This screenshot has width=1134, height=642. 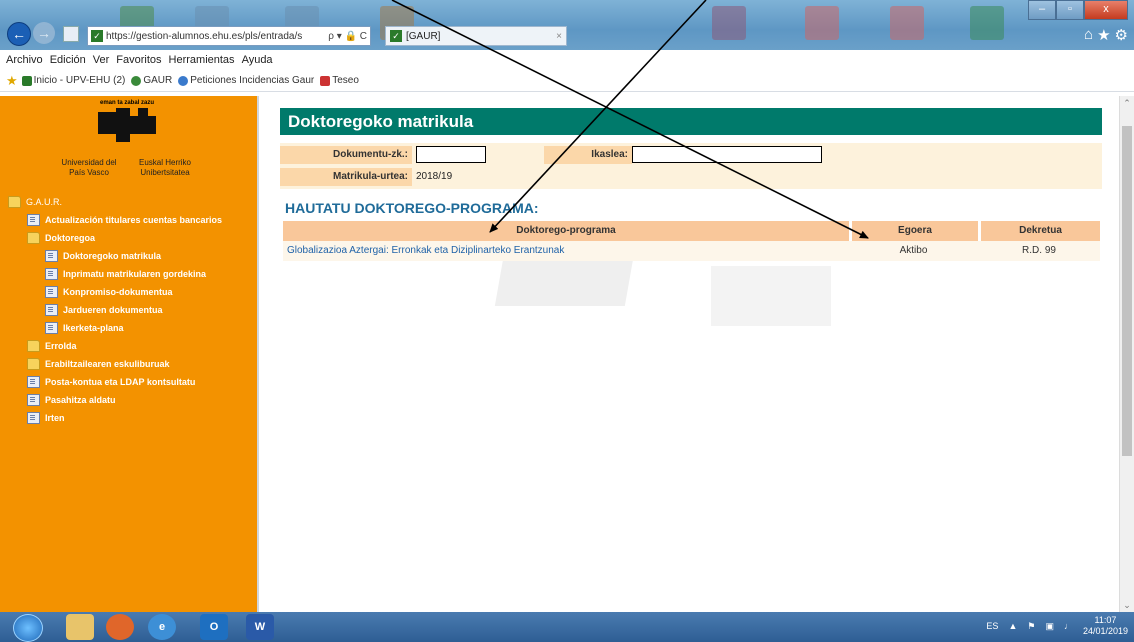 I want to click on browser-toolbar-icons: ⌂ ★ ⚙, so click(x=1106, y=35).